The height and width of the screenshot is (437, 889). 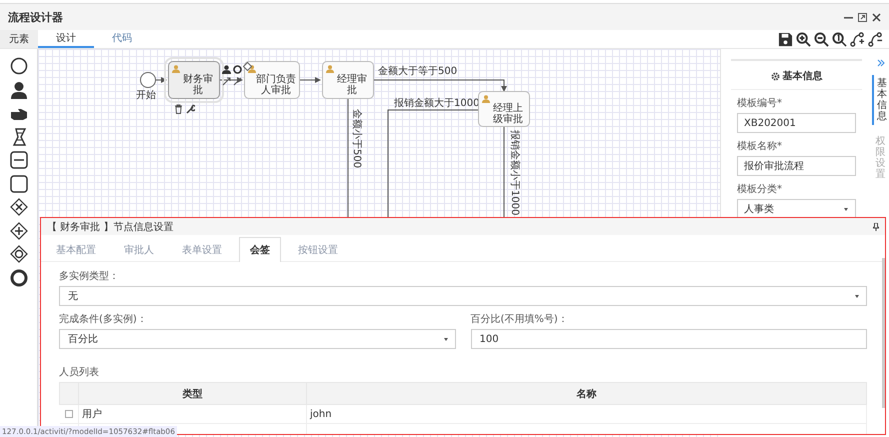 I want to click on exclusive-gateway-icon, so click(x=19, y=207).